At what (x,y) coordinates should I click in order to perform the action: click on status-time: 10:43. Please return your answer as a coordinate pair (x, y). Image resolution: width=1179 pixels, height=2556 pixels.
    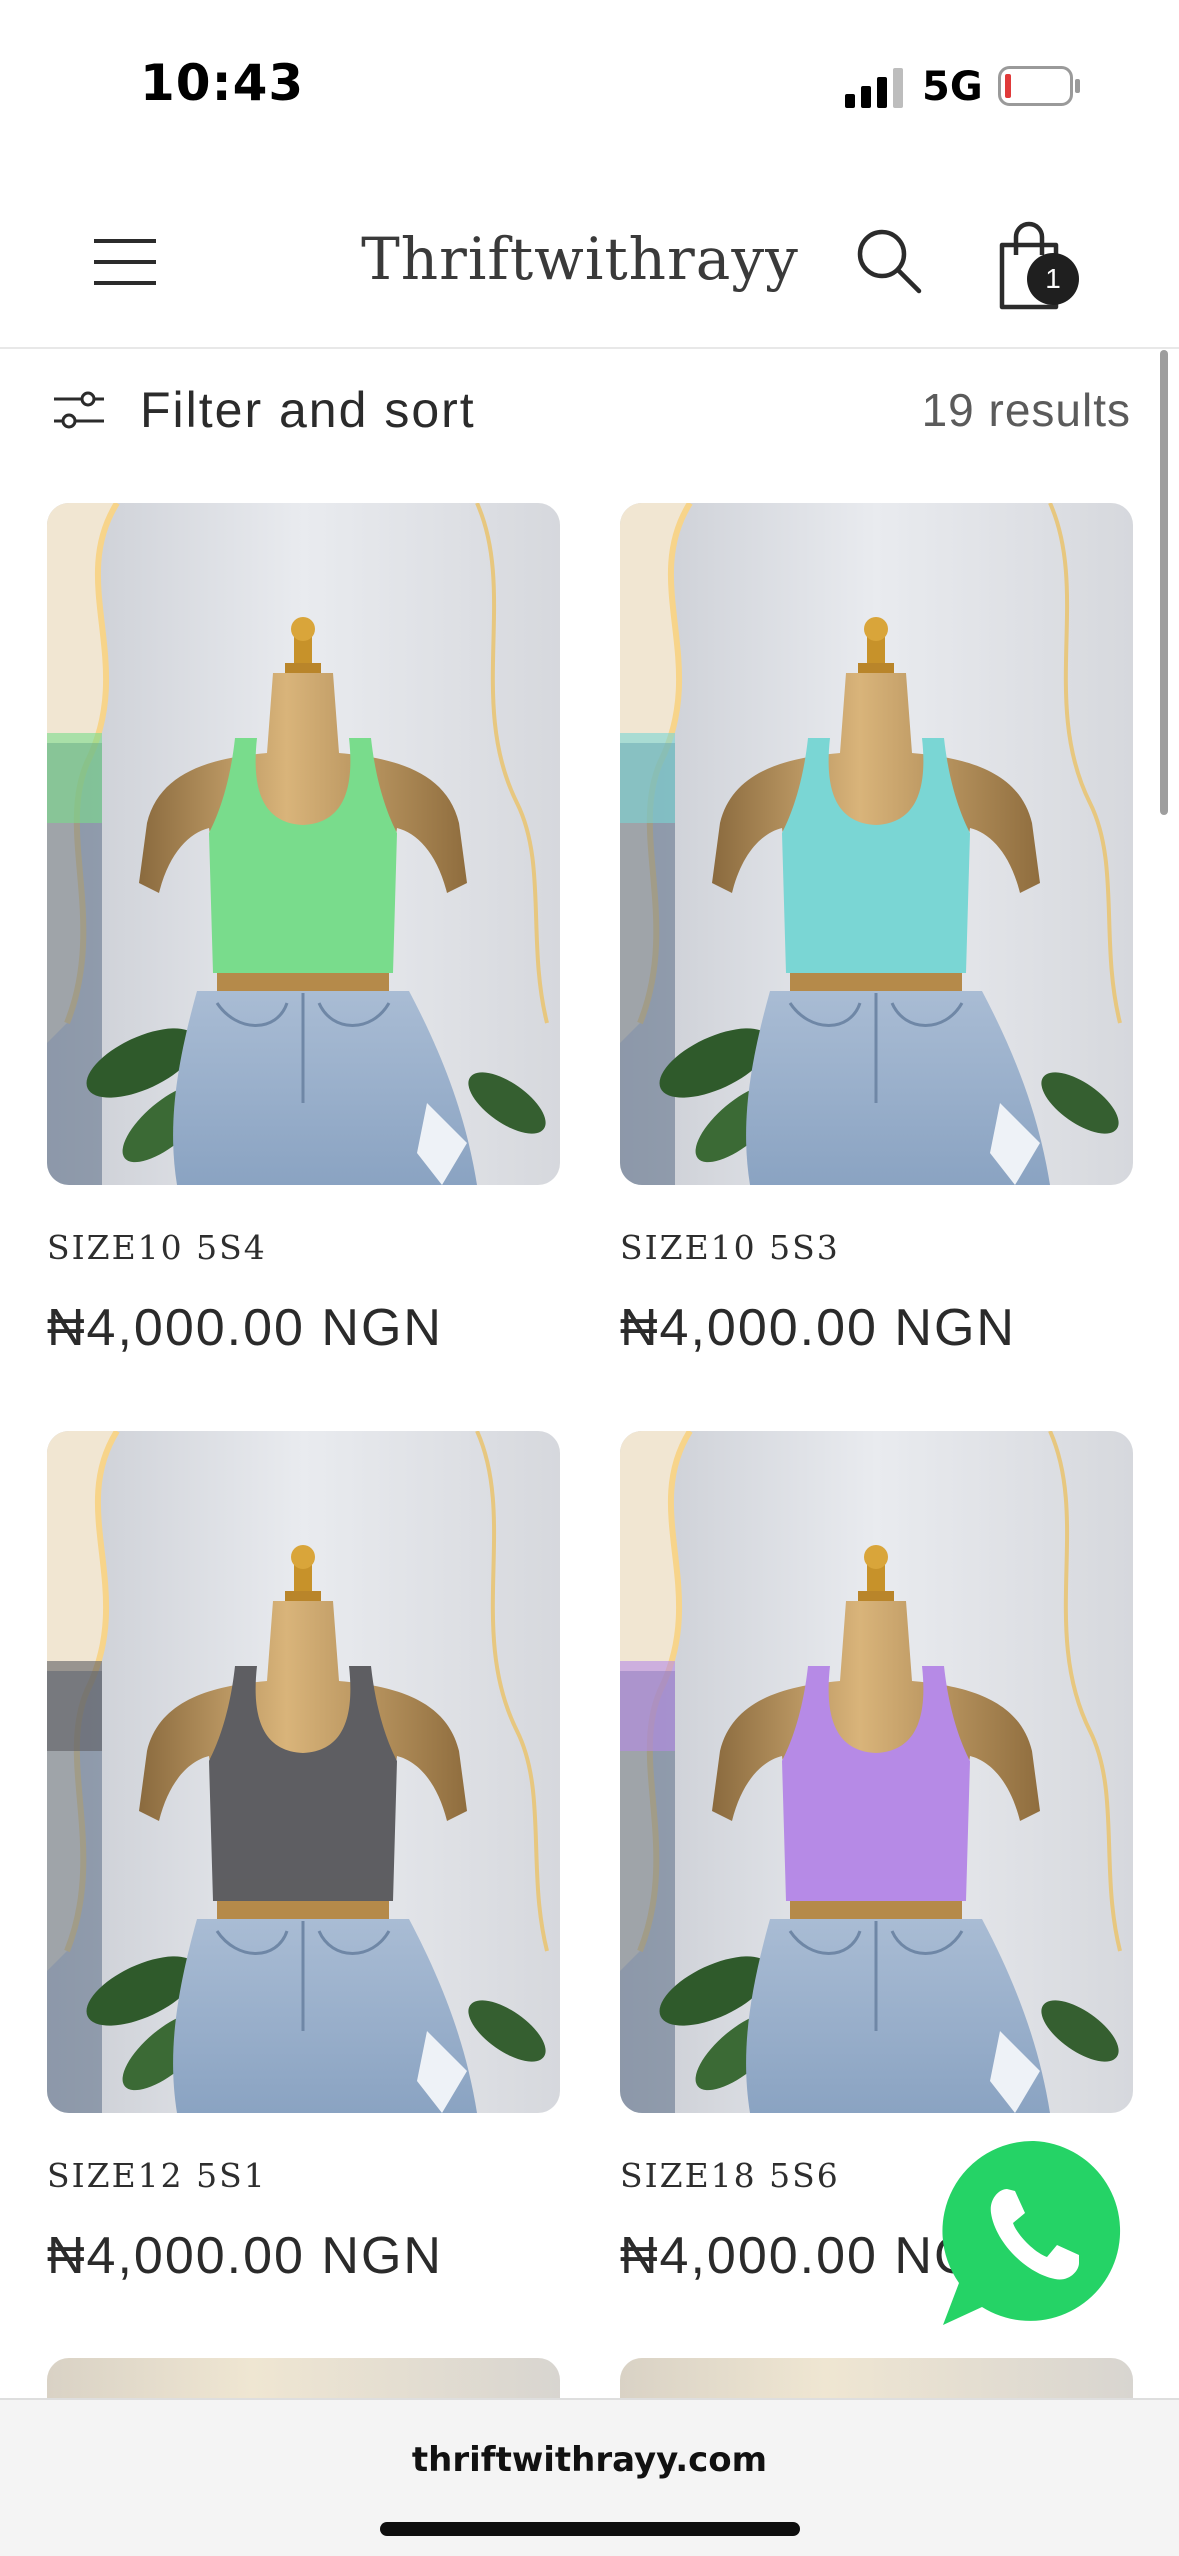
    Looking at the image, I should click on (222, 83).